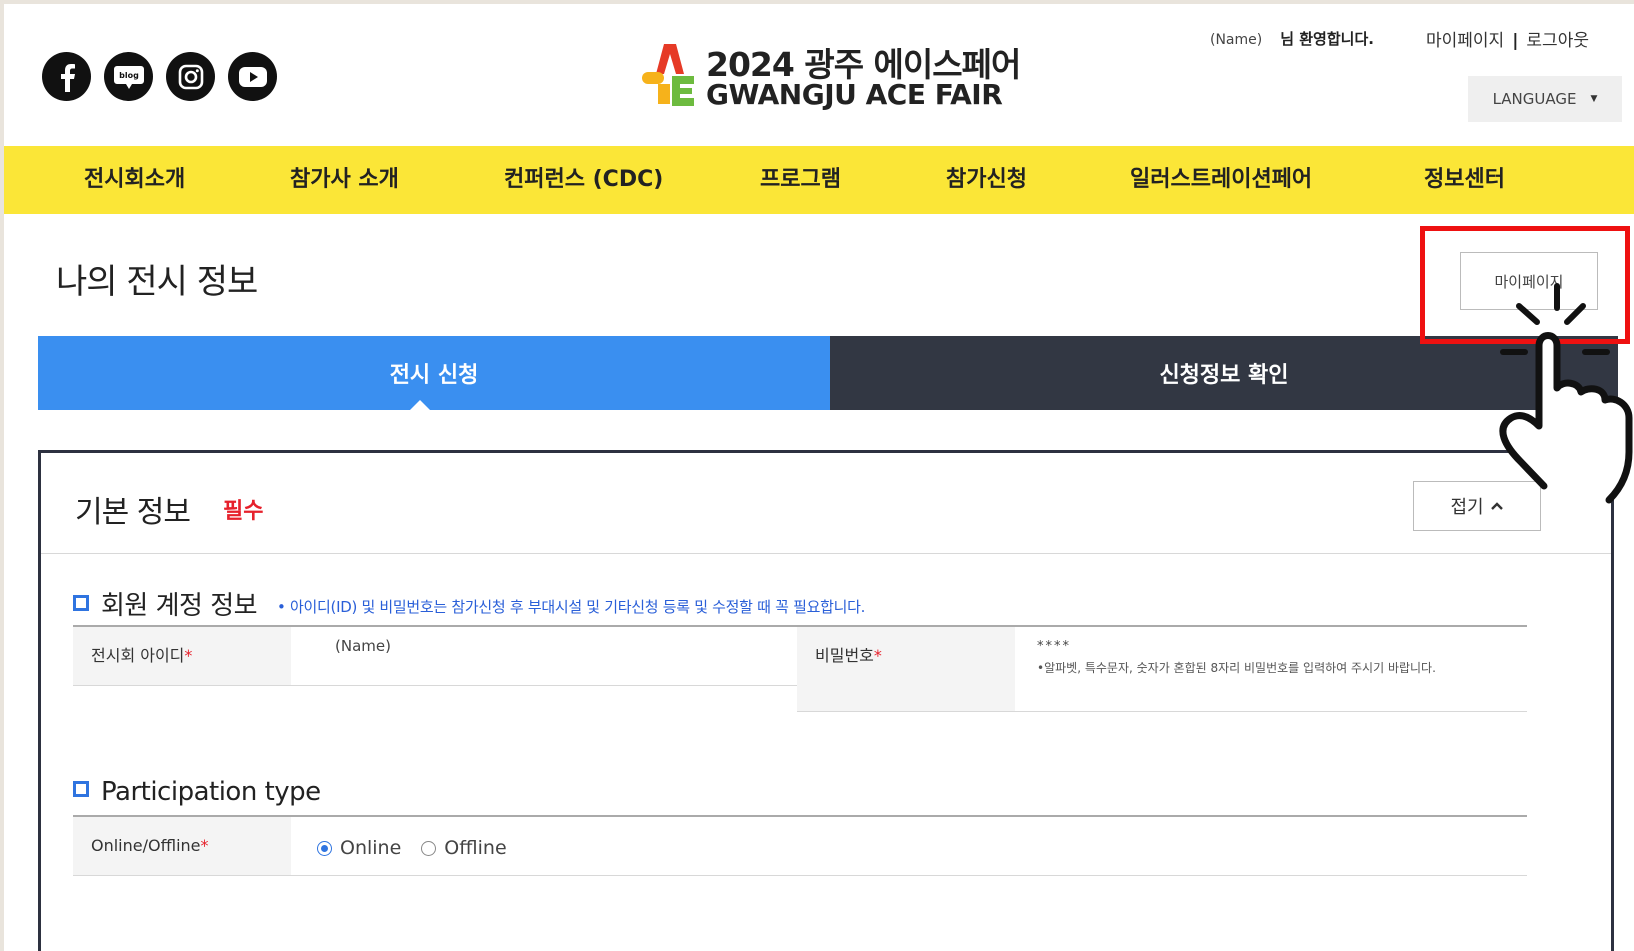 This screenshot has height=951, width=1634. Describe the element at coordinates (826, 503) in the screenshot. I see `card-header: 기본 정보 필수 접기` at that location.